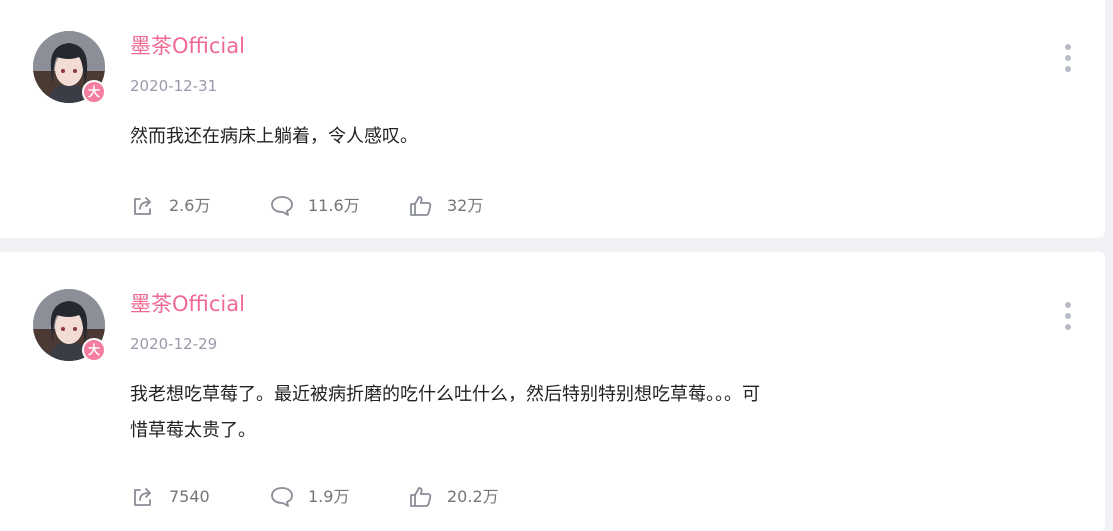 The width and height of the screenshot is (1113, 531). I want to click on action-bar: 2.6万 11.6万 32万, so click(329, 206).